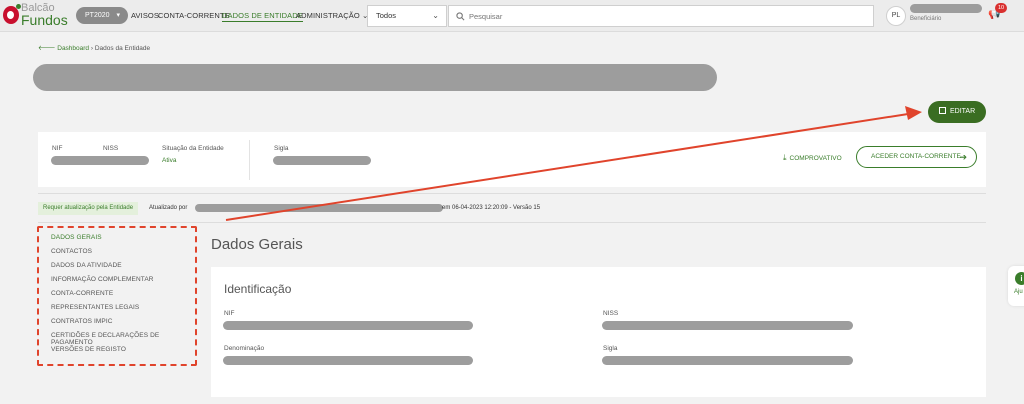 The image size is (1024, 404). Describe the element at coordinates (348, 360) in the screenshot. I see `field-value-denominacao-redacted` at that location.